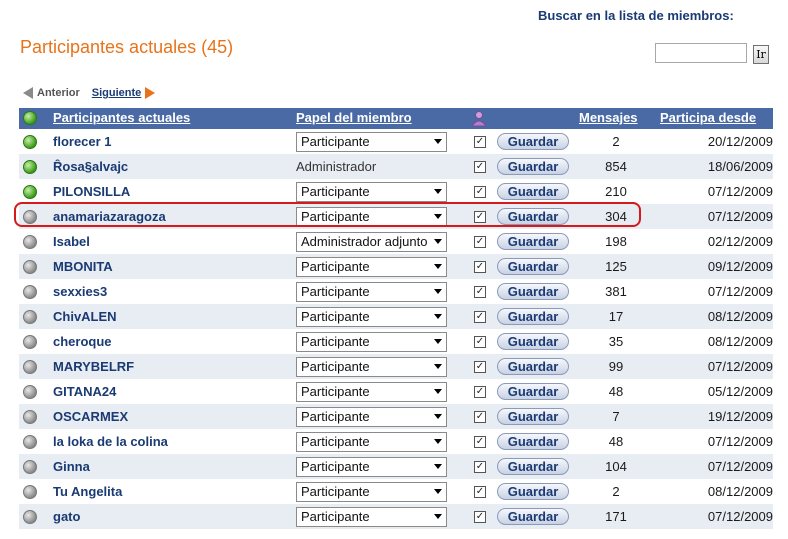  I want to click on member-name: OSCARMEX, so click(90, 416).